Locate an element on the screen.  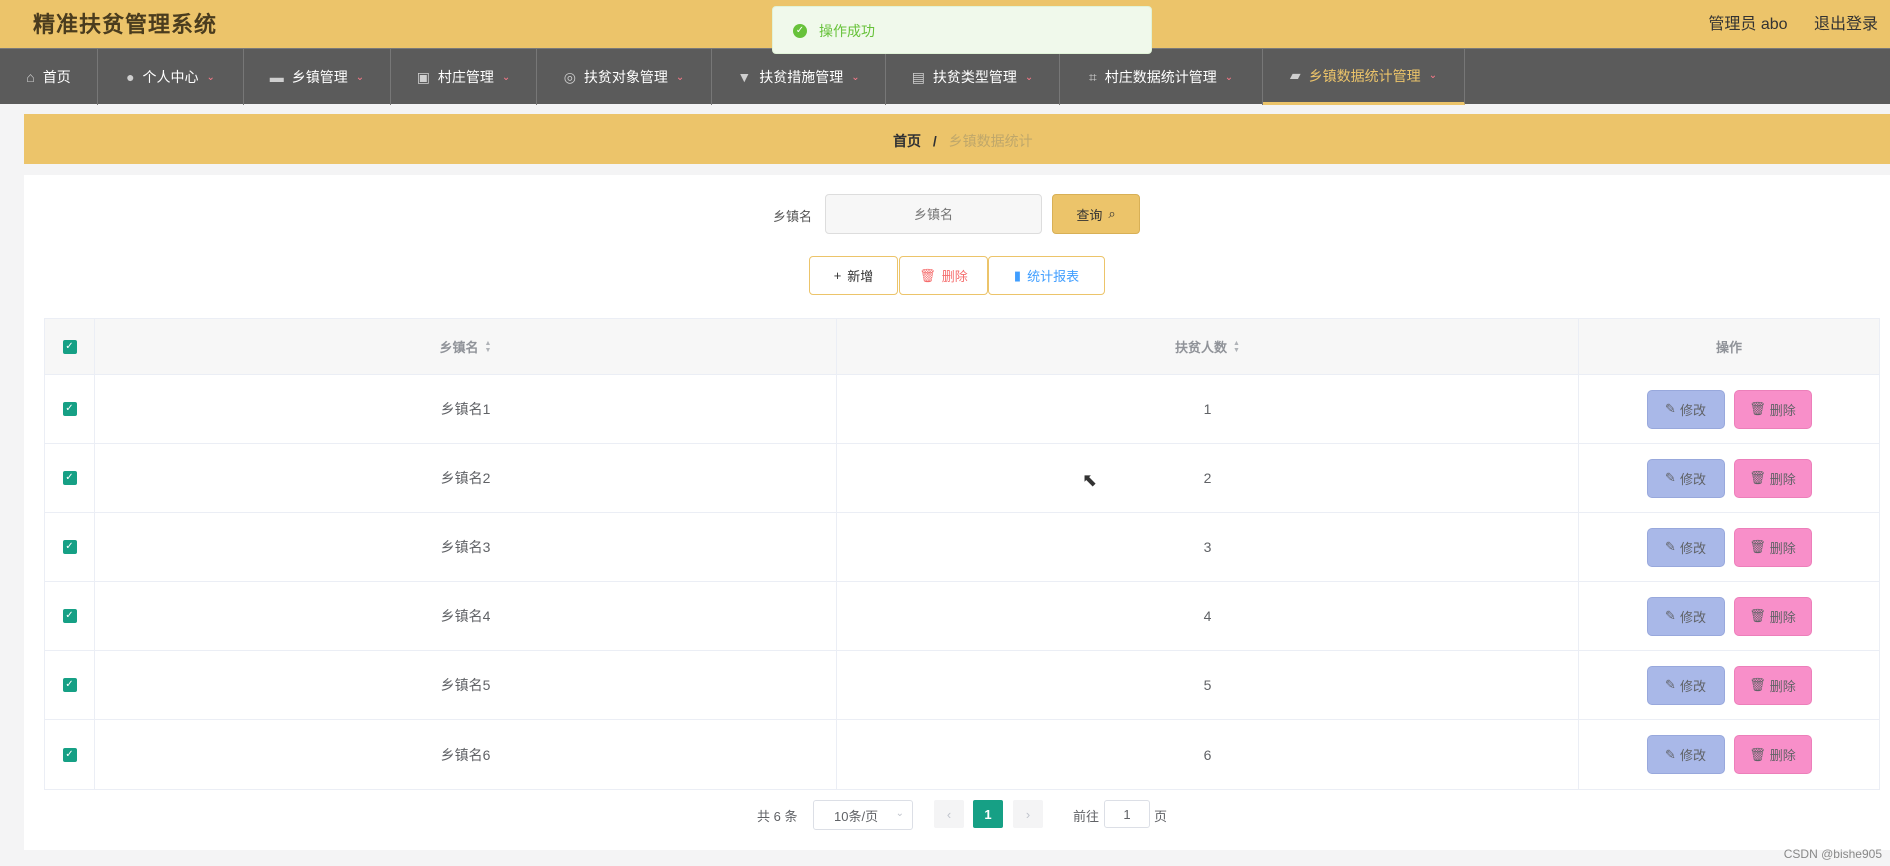
breadcrumb-current: 乡镇数据统计 is located at coordinates (990, 141).